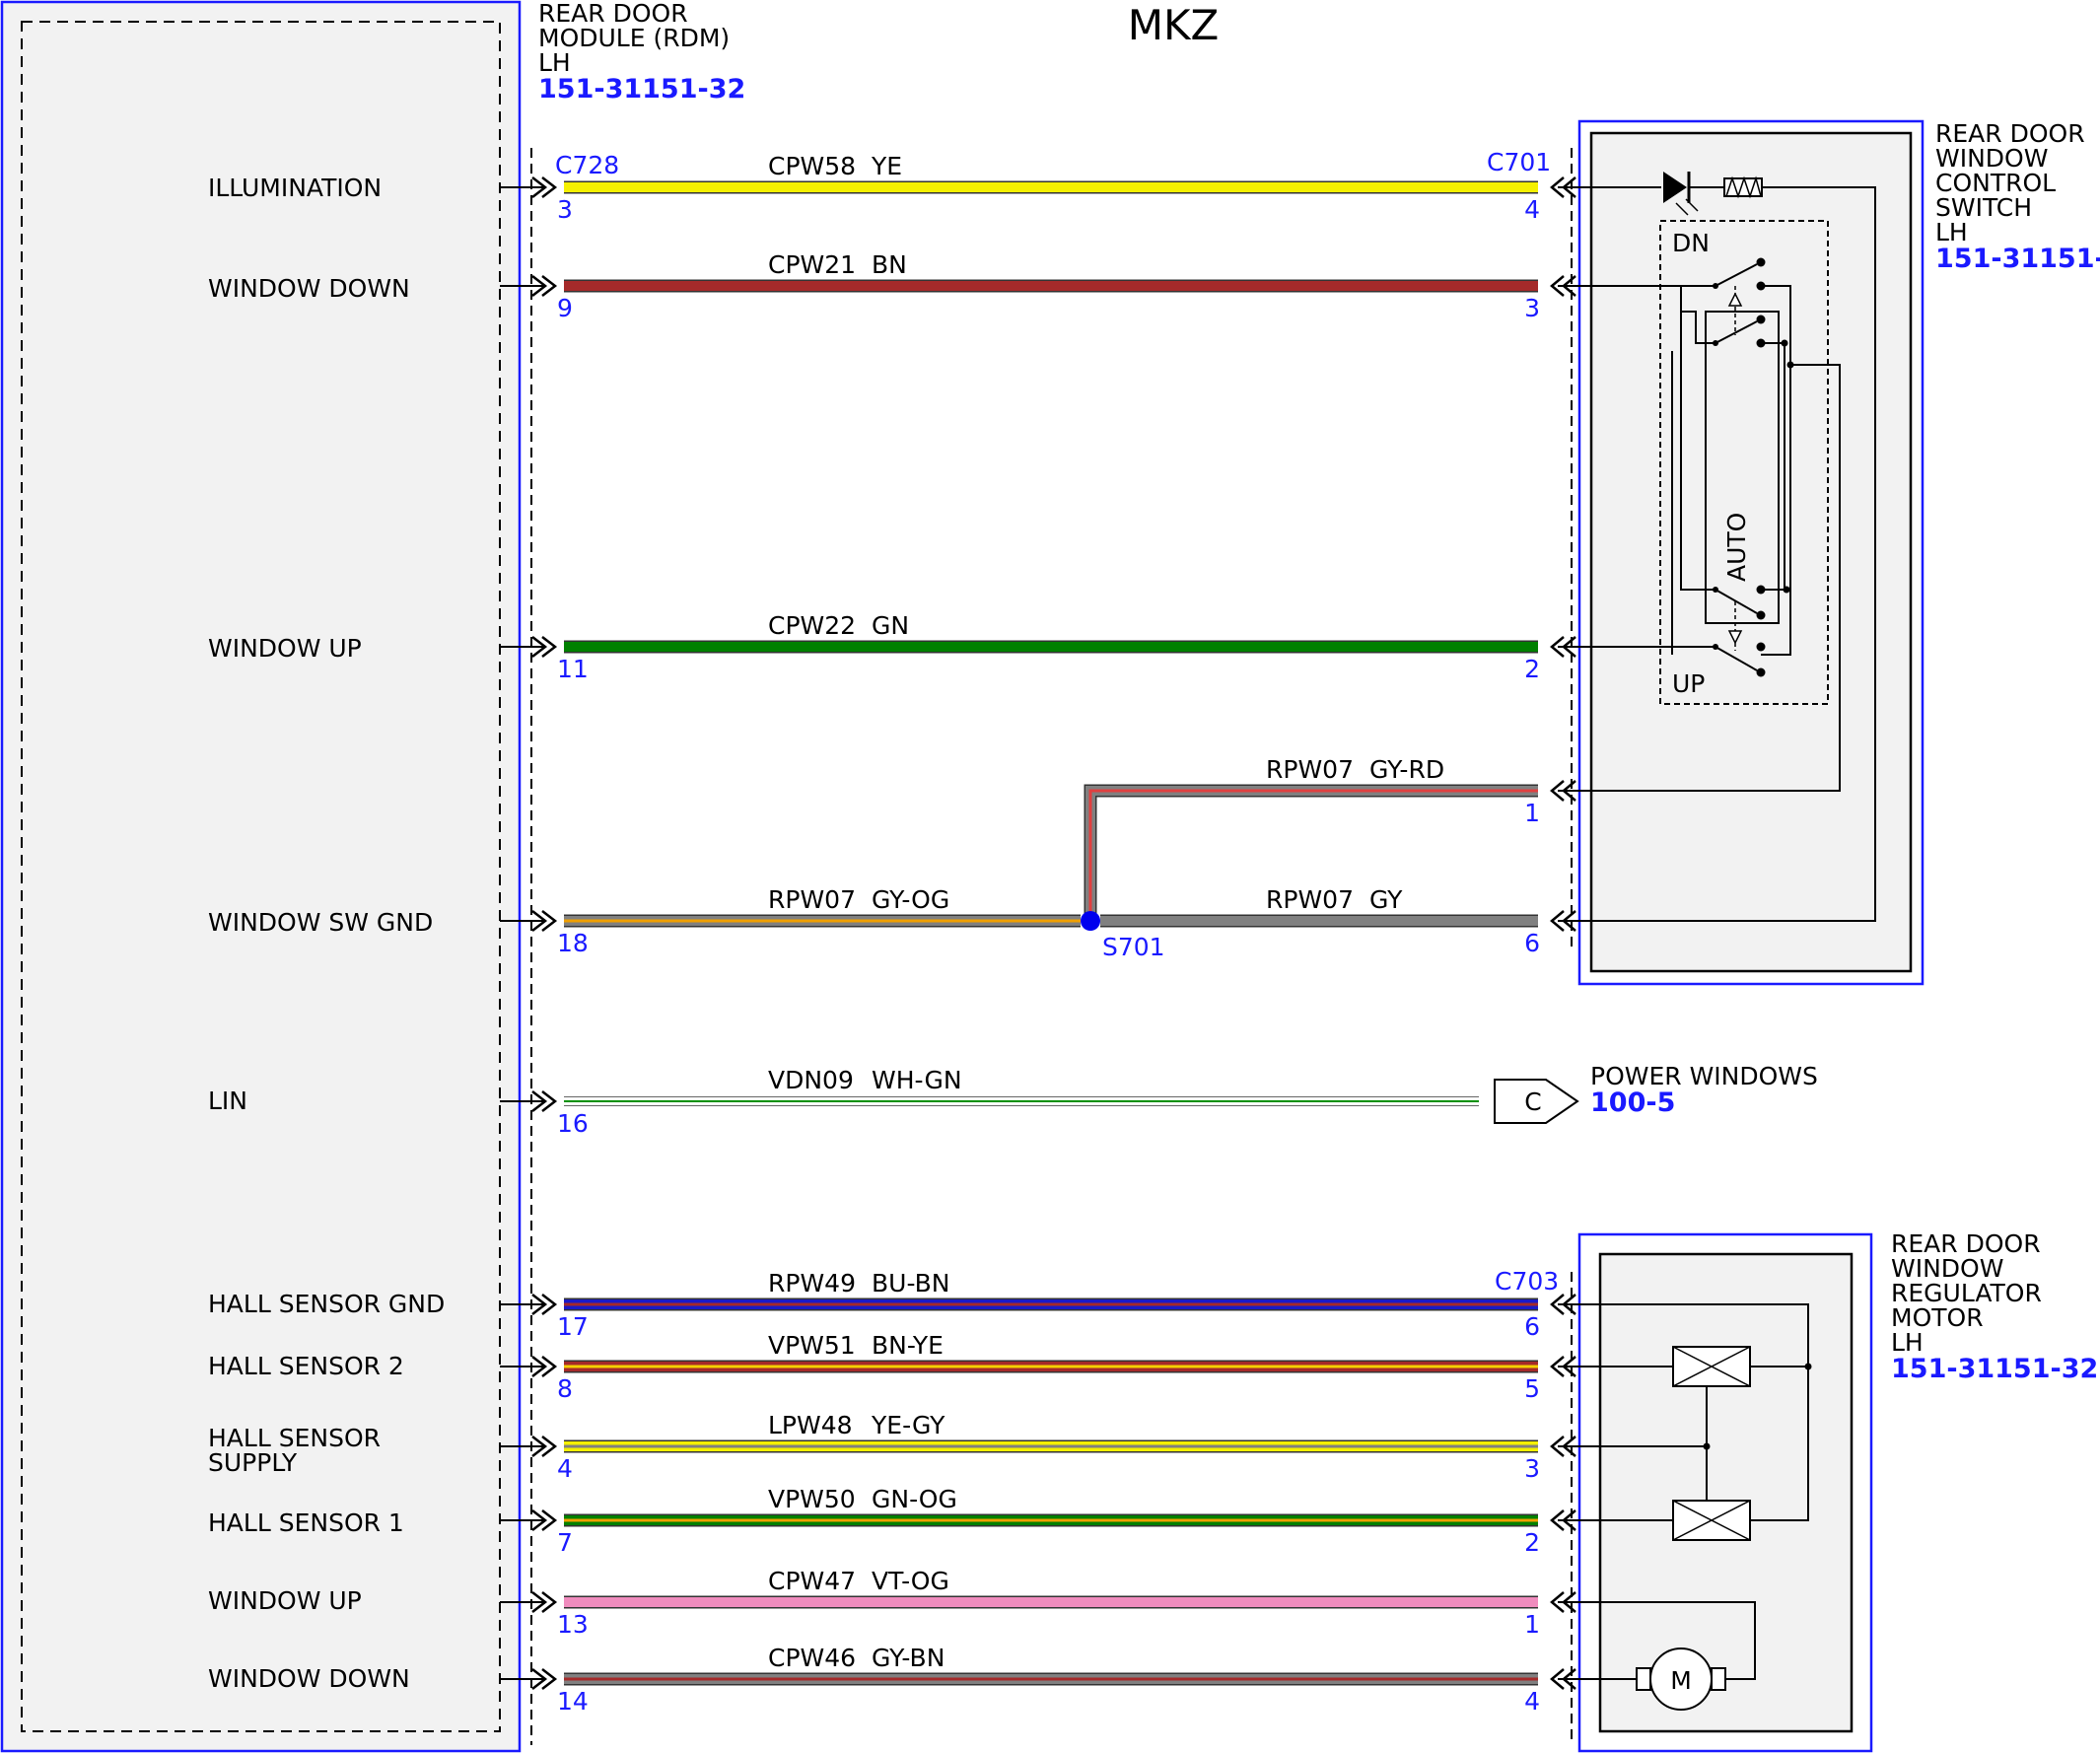 The image size is (2100, 1753). I want to click on wire-color-code: GN-OG, so click(914, 1499).